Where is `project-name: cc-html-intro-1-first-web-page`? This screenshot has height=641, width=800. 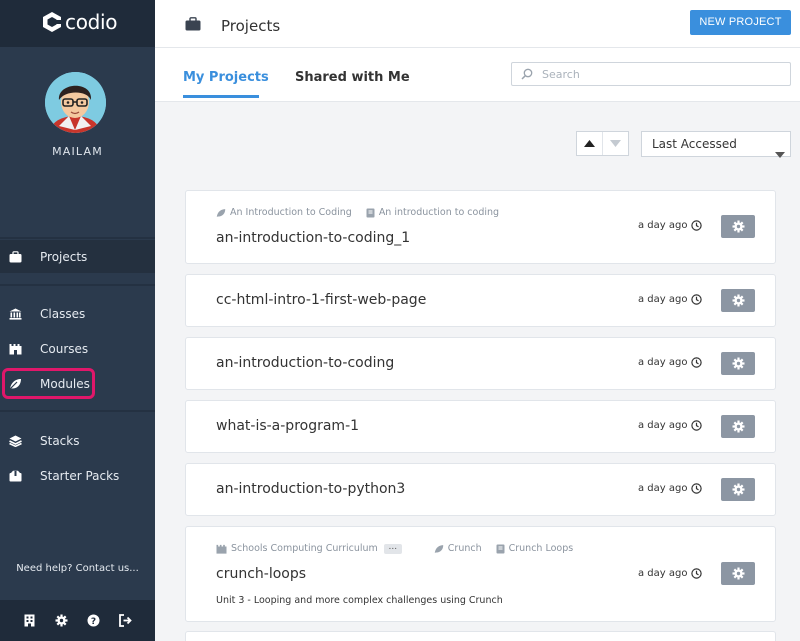
project-name: cc-html-intro-1-first-web-page is located at coordinates (321, 300).